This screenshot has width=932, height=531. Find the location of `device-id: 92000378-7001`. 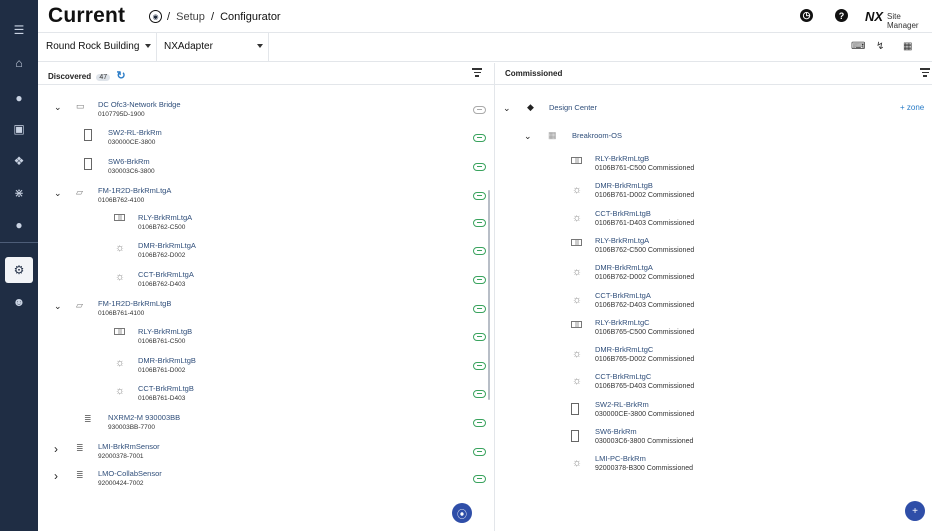

device-id: 92000378-7001 is located at coordinates (121, 456).